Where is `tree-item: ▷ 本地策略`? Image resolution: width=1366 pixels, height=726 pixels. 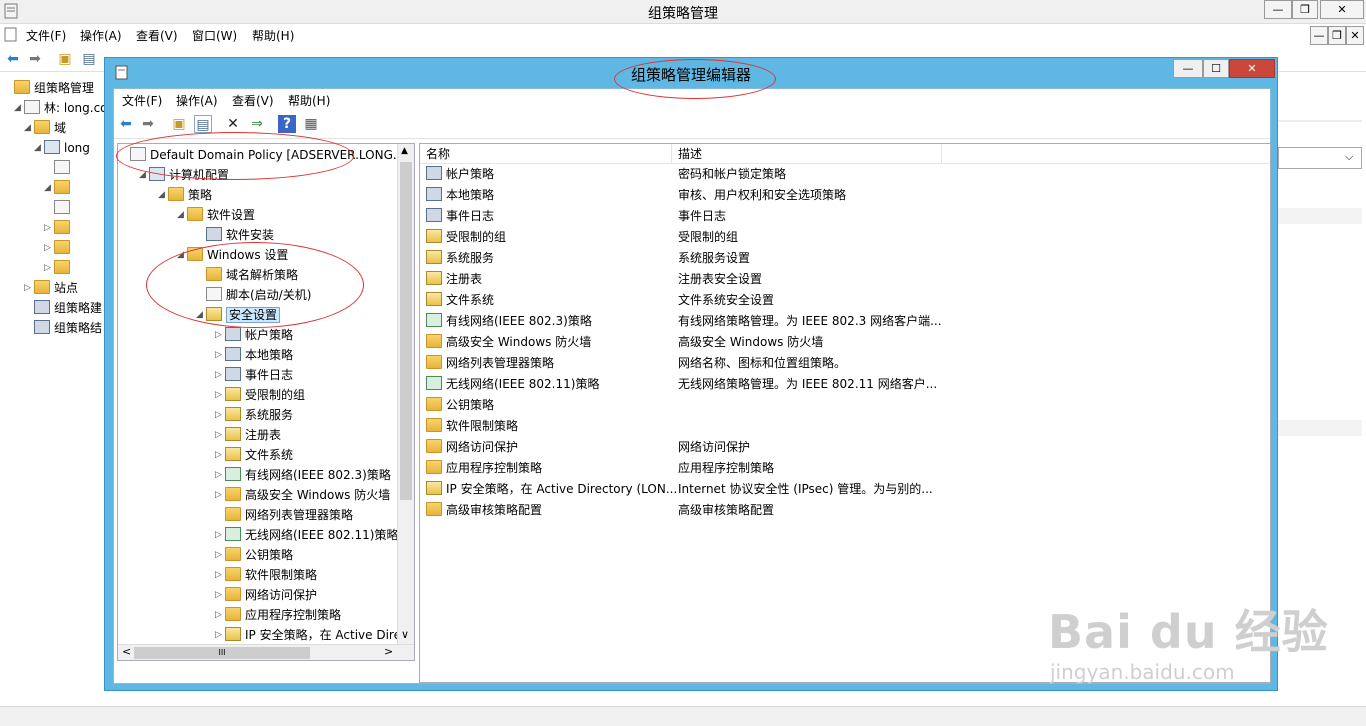 tree-item: ▷ 本地策略 is located at coordinates (254, 355).